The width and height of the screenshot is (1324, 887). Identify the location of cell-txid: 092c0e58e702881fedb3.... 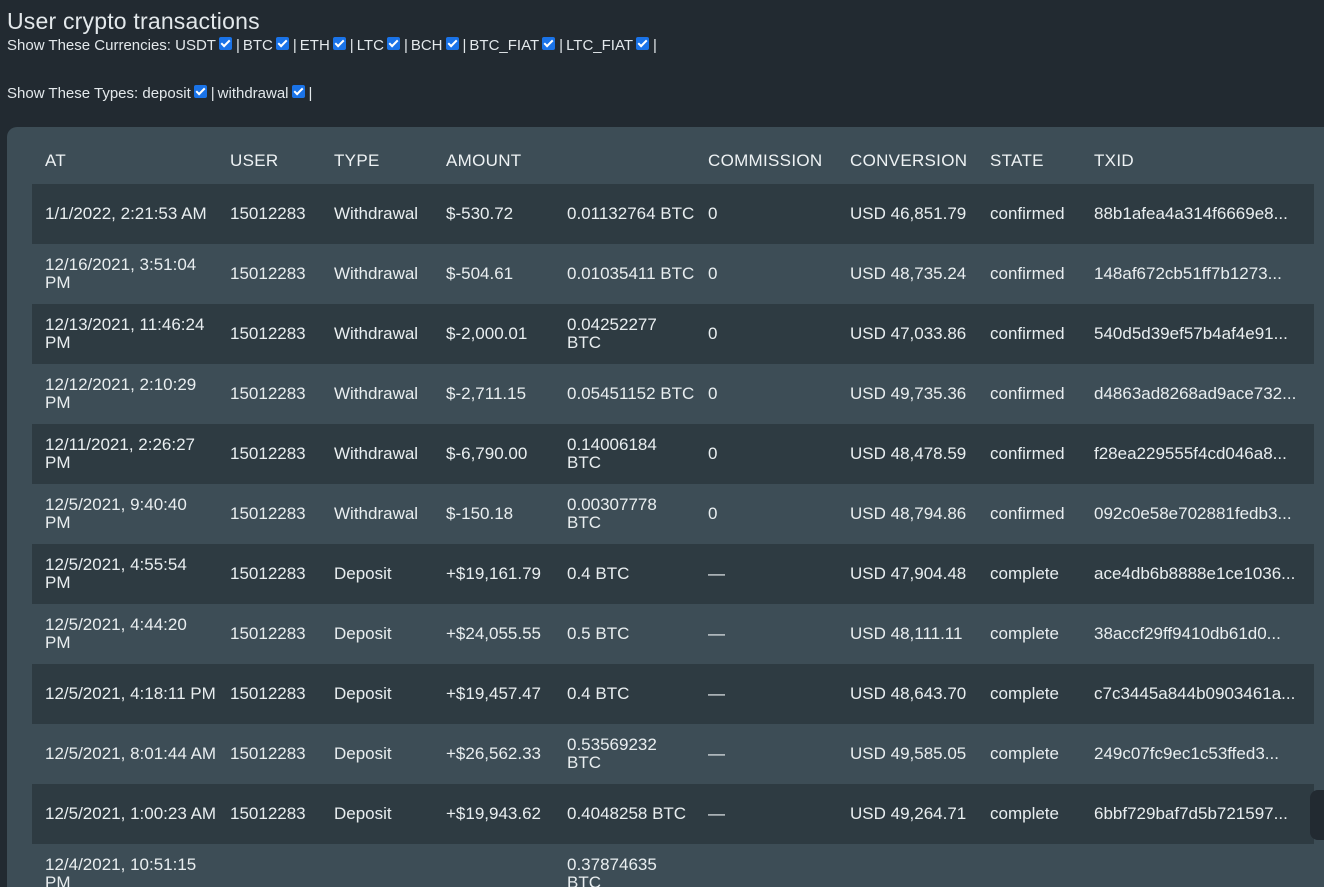
(1197, 514).